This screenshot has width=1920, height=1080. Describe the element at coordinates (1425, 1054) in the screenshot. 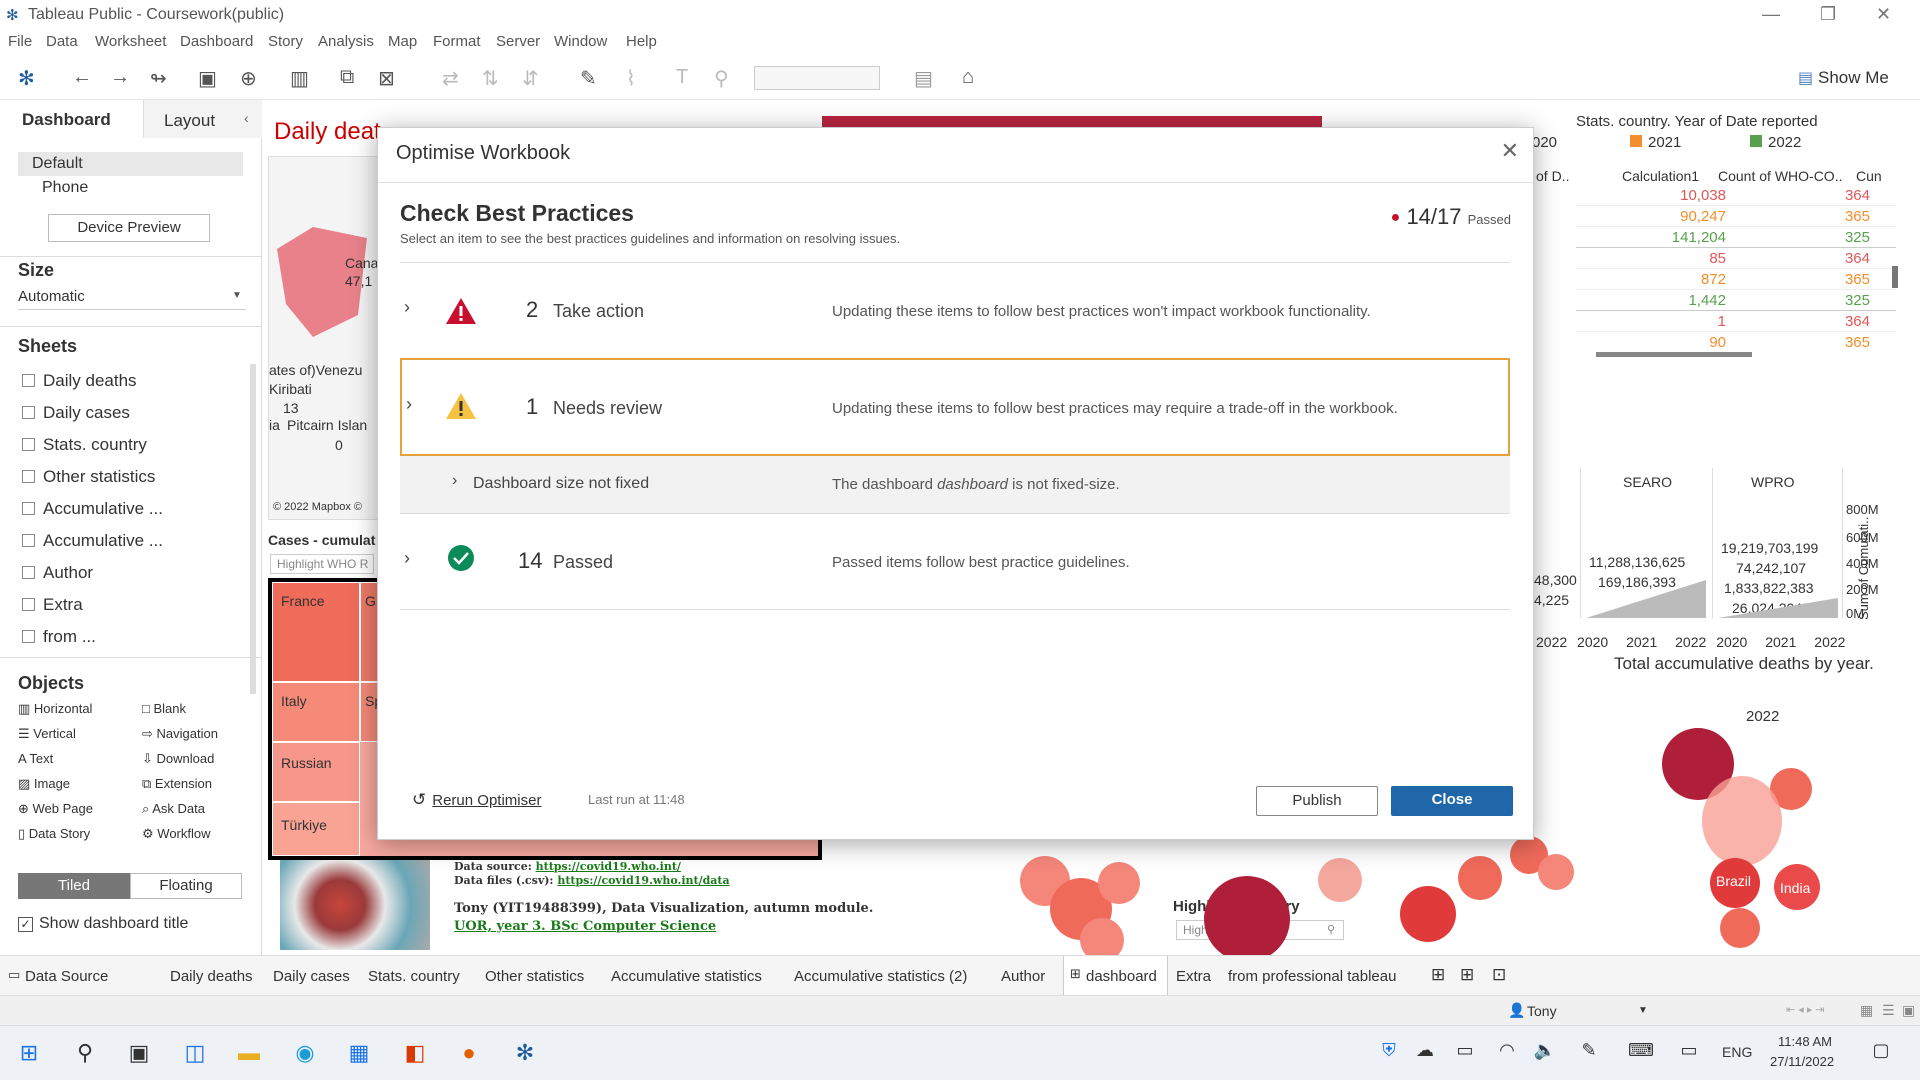

I see `onedrive-icon: ☁` at that location.